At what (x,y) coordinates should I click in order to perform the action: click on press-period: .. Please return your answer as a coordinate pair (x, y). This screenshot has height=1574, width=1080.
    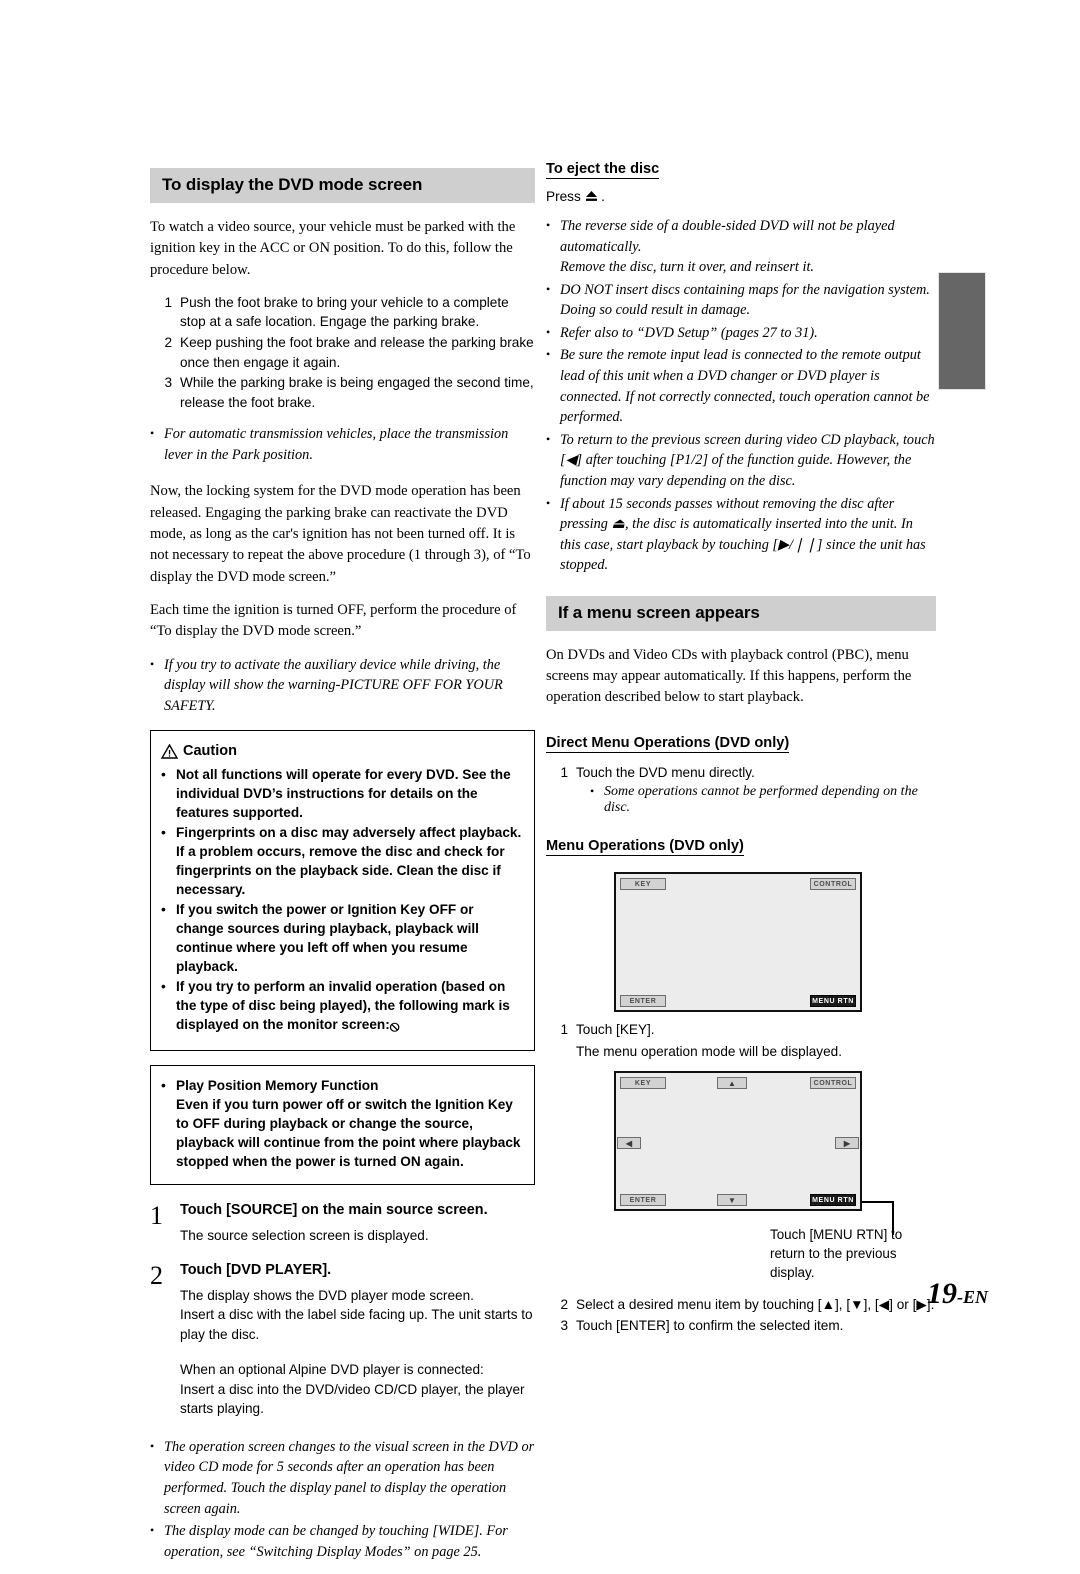
    Looking at the image, I should click on (603, 196).